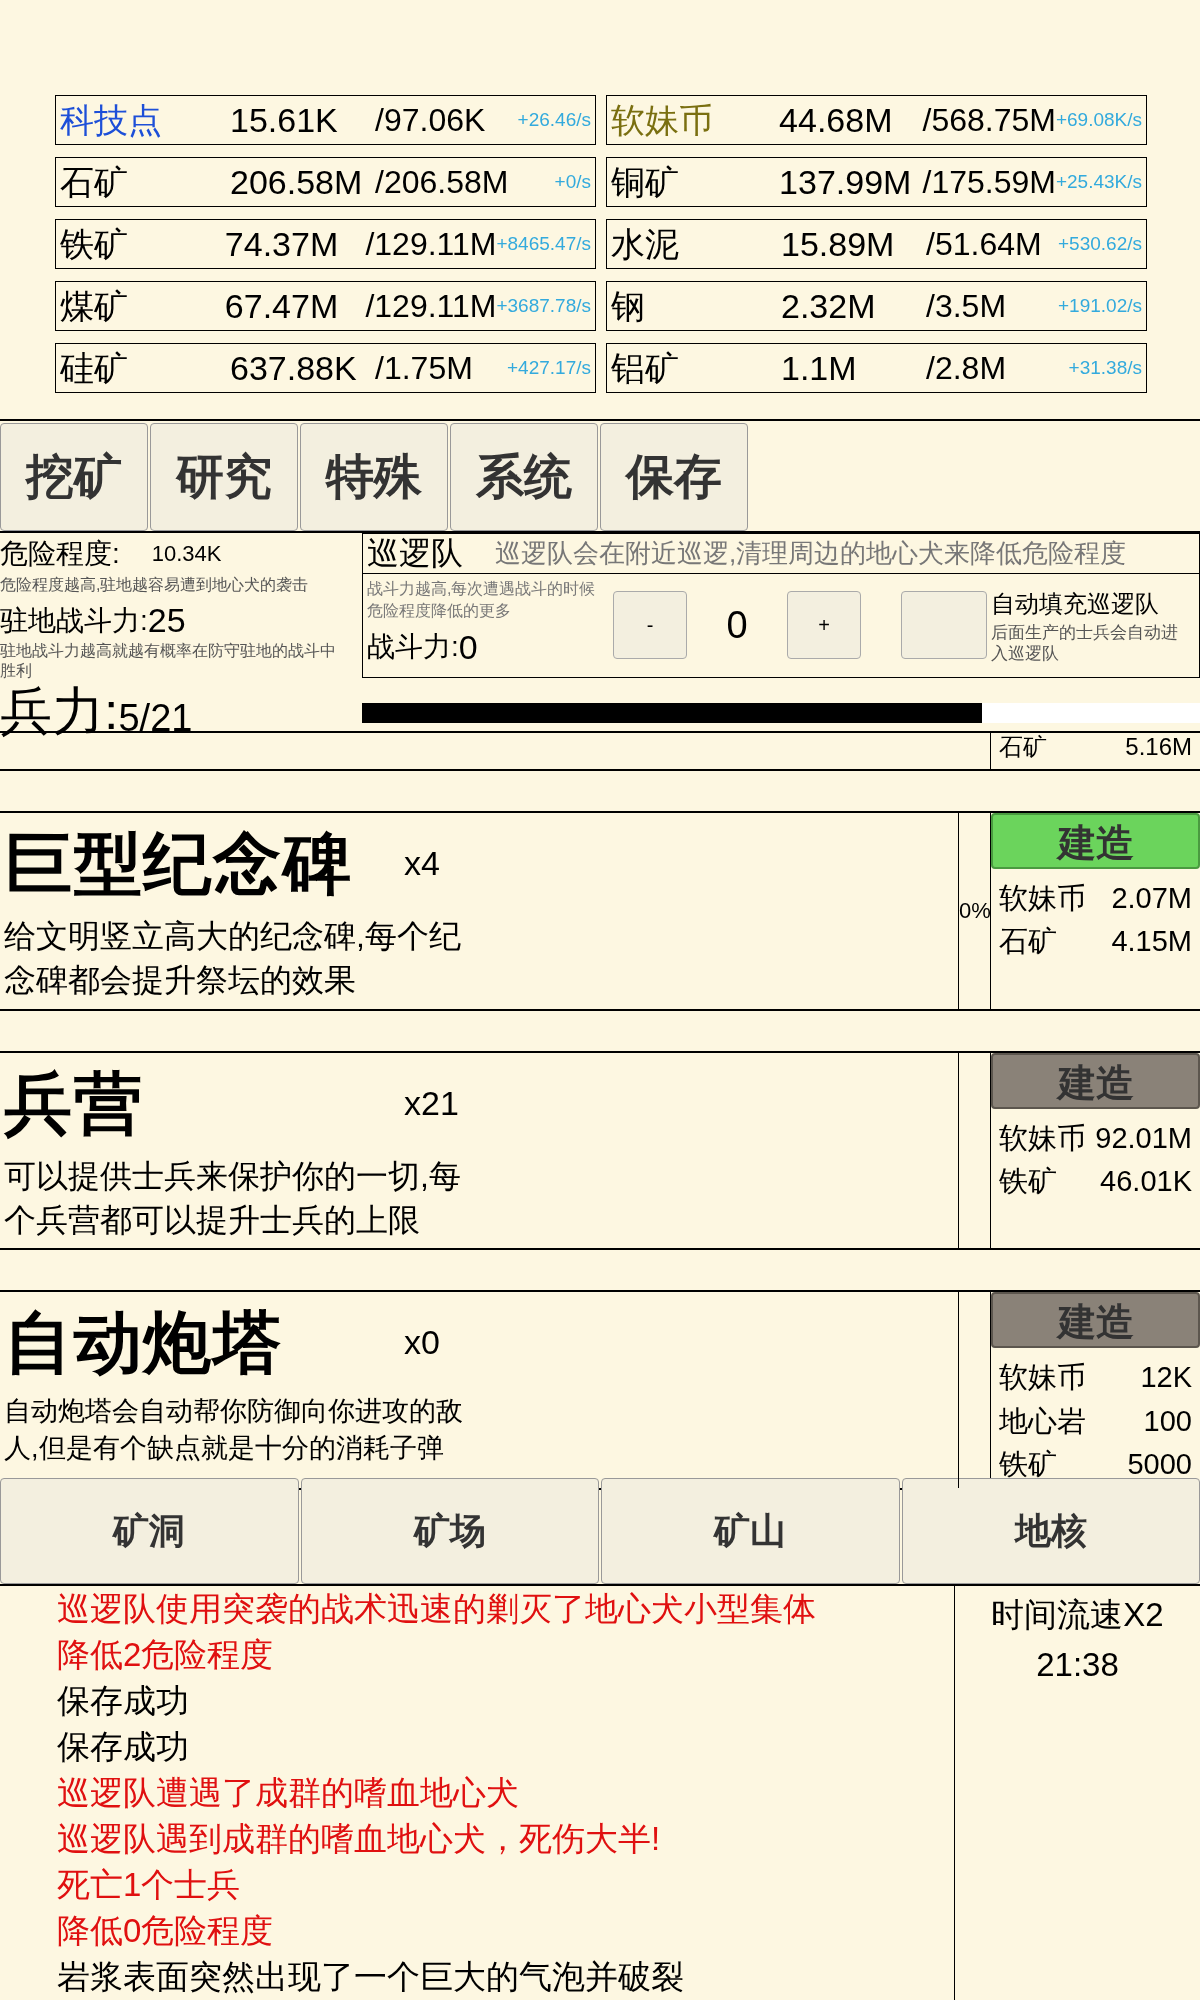 This screenshot has height=2000, width=1200. What do you see at coordinates (60, 553) in the screenshot?
I see `danger-label: 危险程度:` at bounding box center [60, 553].